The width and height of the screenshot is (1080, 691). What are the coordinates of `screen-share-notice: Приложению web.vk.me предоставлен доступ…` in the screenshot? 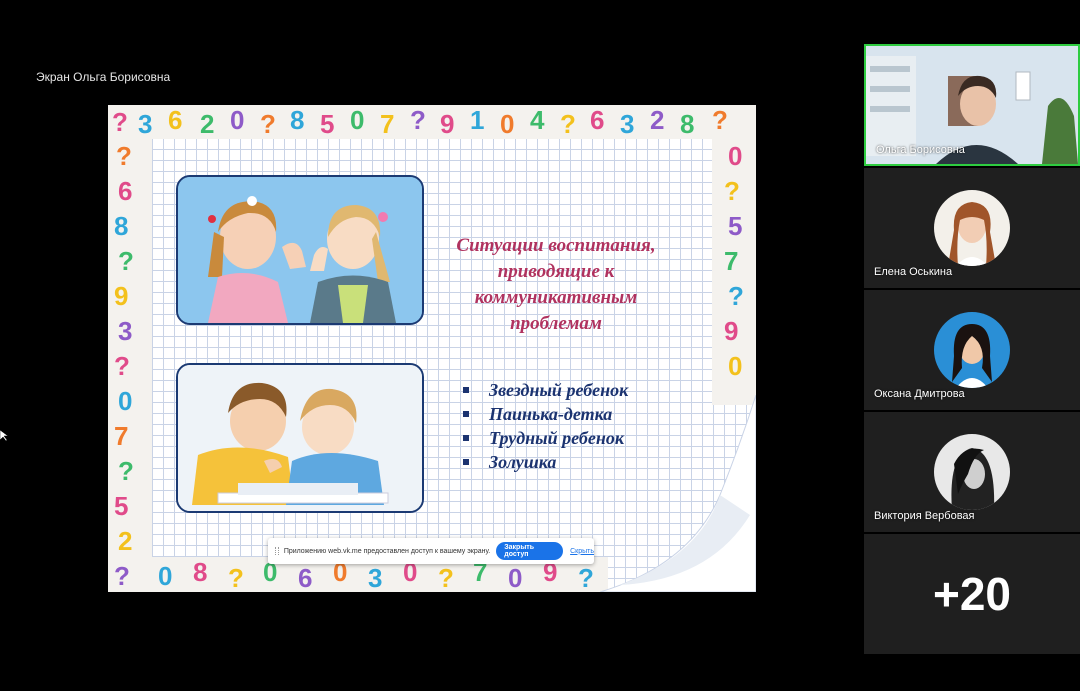 It's located at (431, 551).